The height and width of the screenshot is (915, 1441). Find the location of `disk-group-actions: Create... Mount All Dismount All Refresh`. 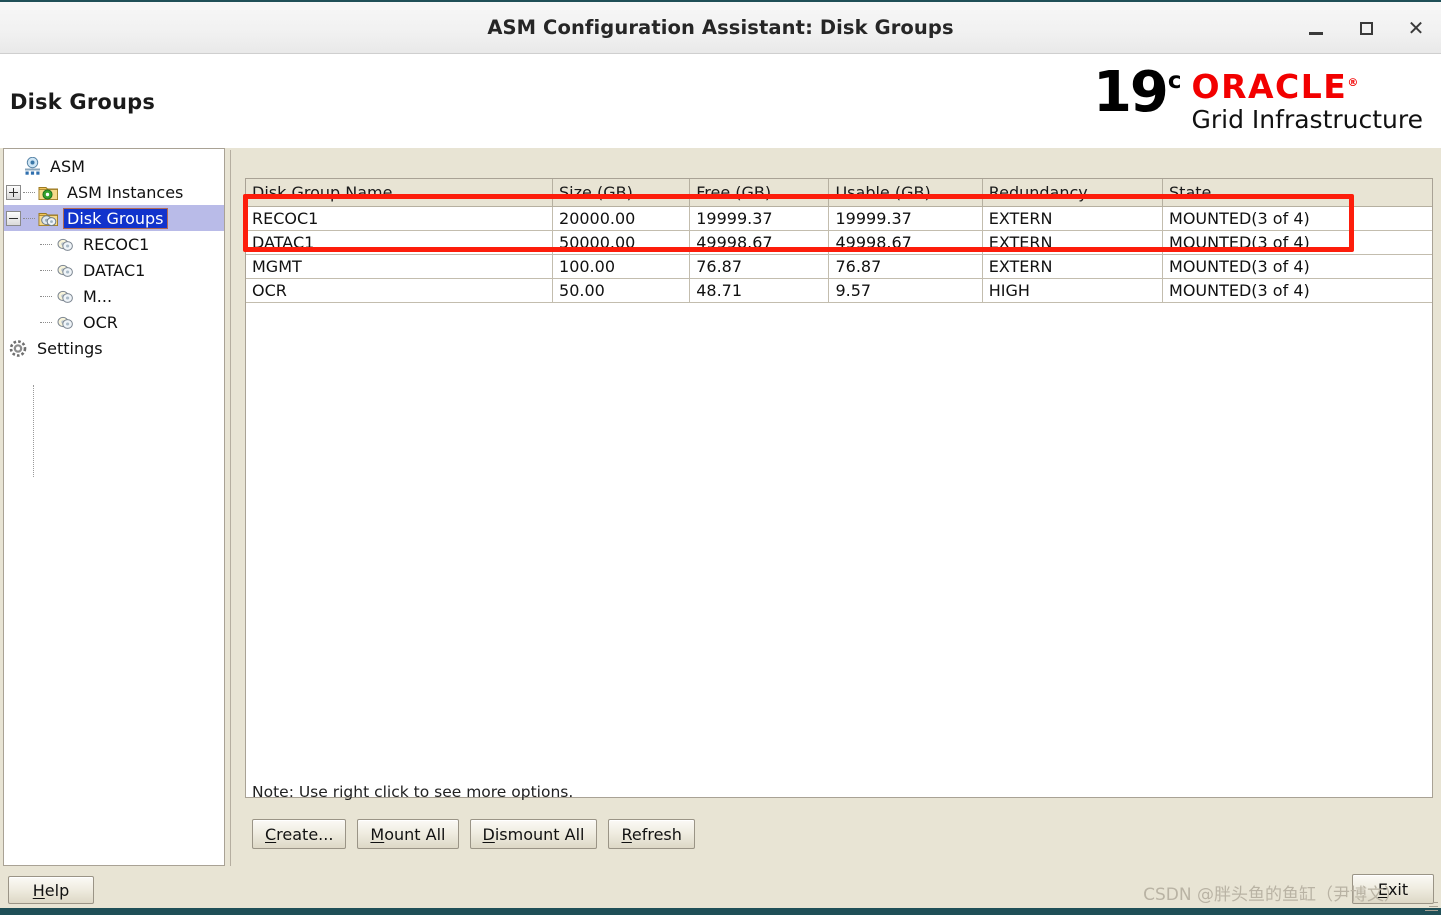

disk-group-actions: Create... Mount All Dismount All Refresh is located at coordinates (473, 834).